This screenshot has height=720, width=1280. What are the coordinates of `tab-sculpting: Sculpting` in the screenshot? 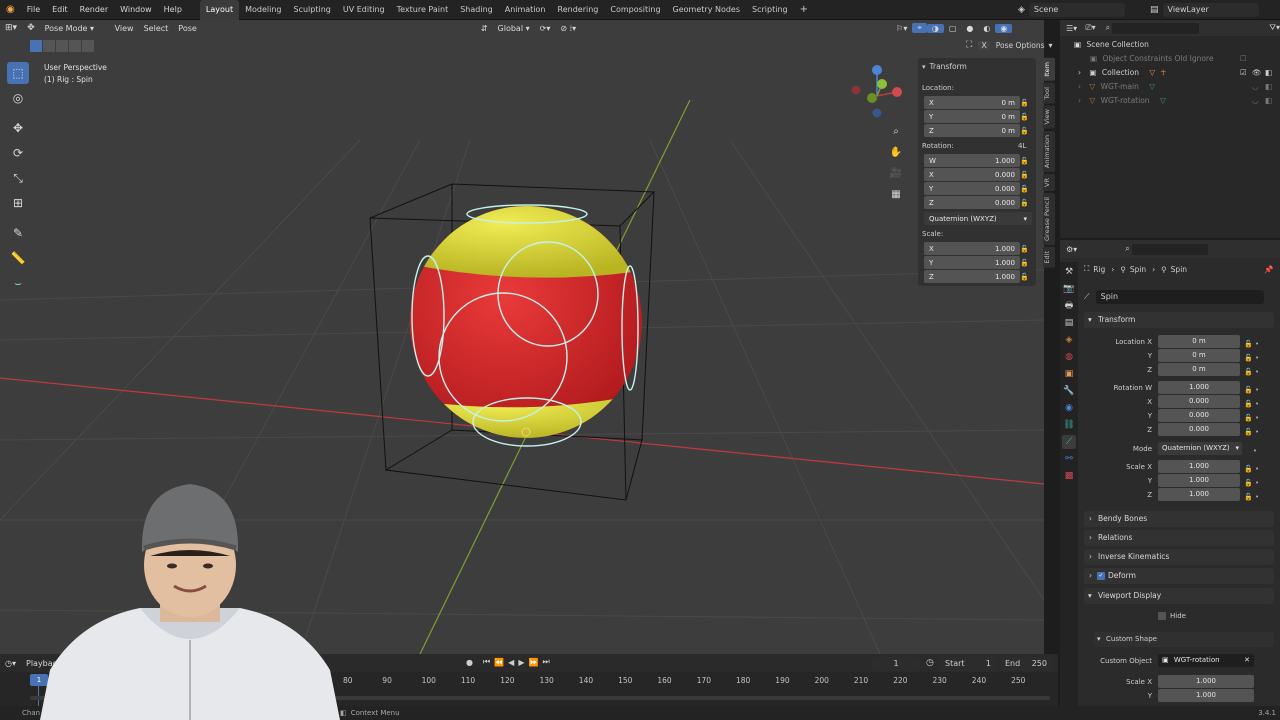 It's located at (312, 10).